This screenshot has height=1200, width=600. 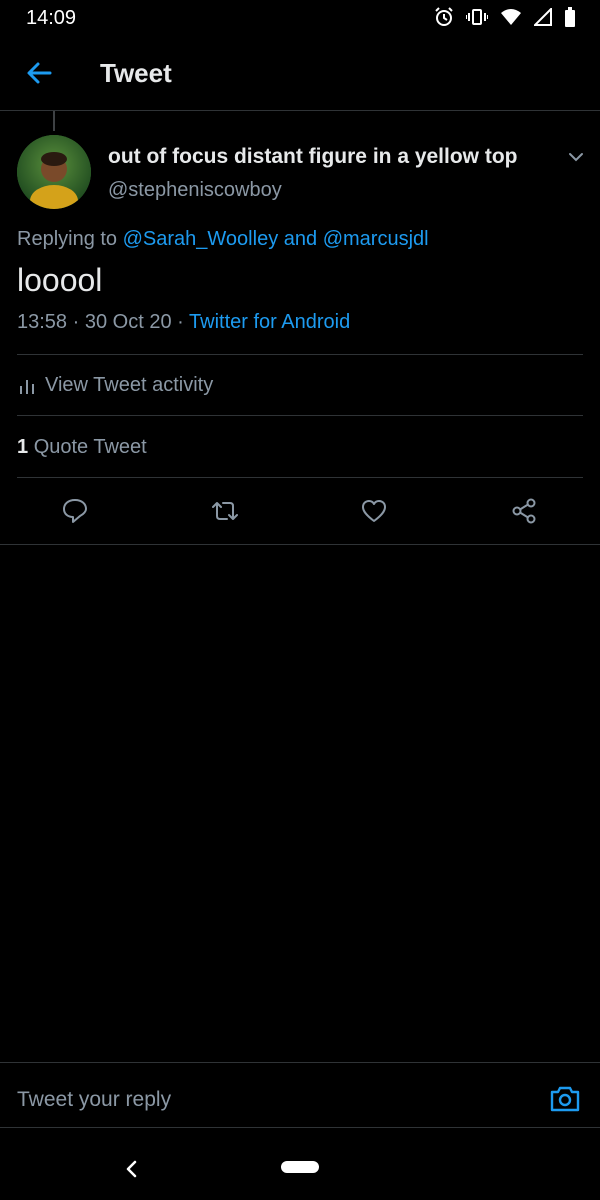 I want to click on camera-button, so click(x=566, y=1100).